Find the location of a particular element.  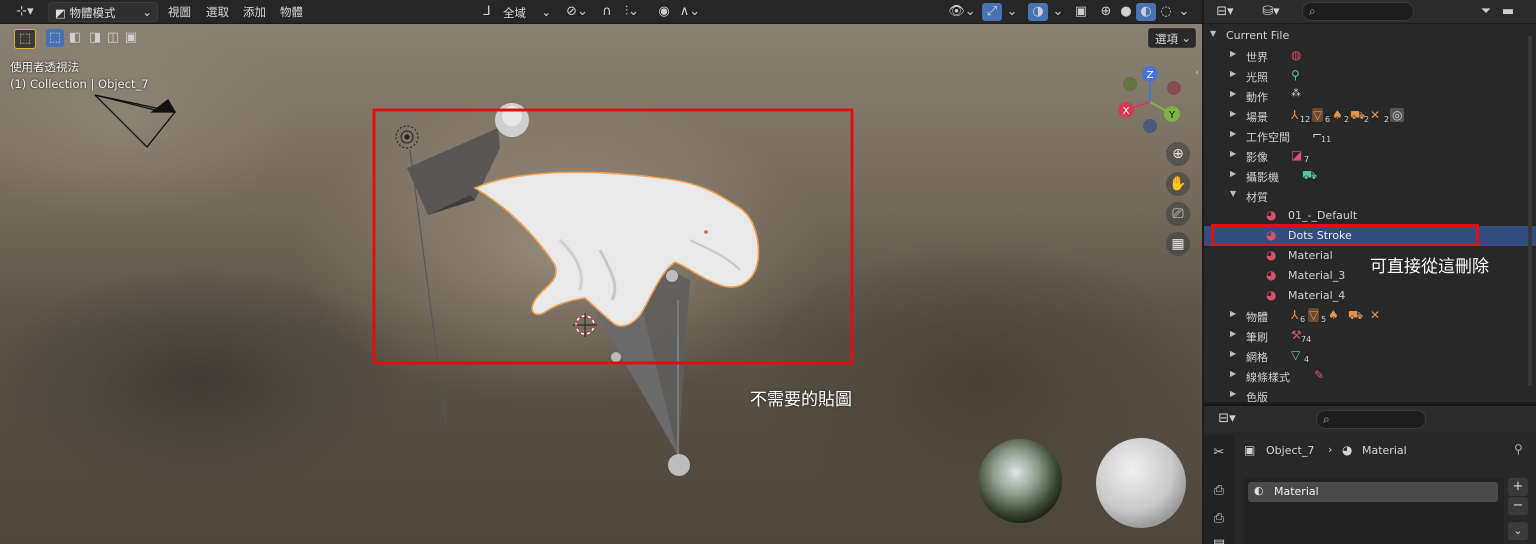

outliner-item-materials: ▼ 材質 is located at coordinates (1370, 196).